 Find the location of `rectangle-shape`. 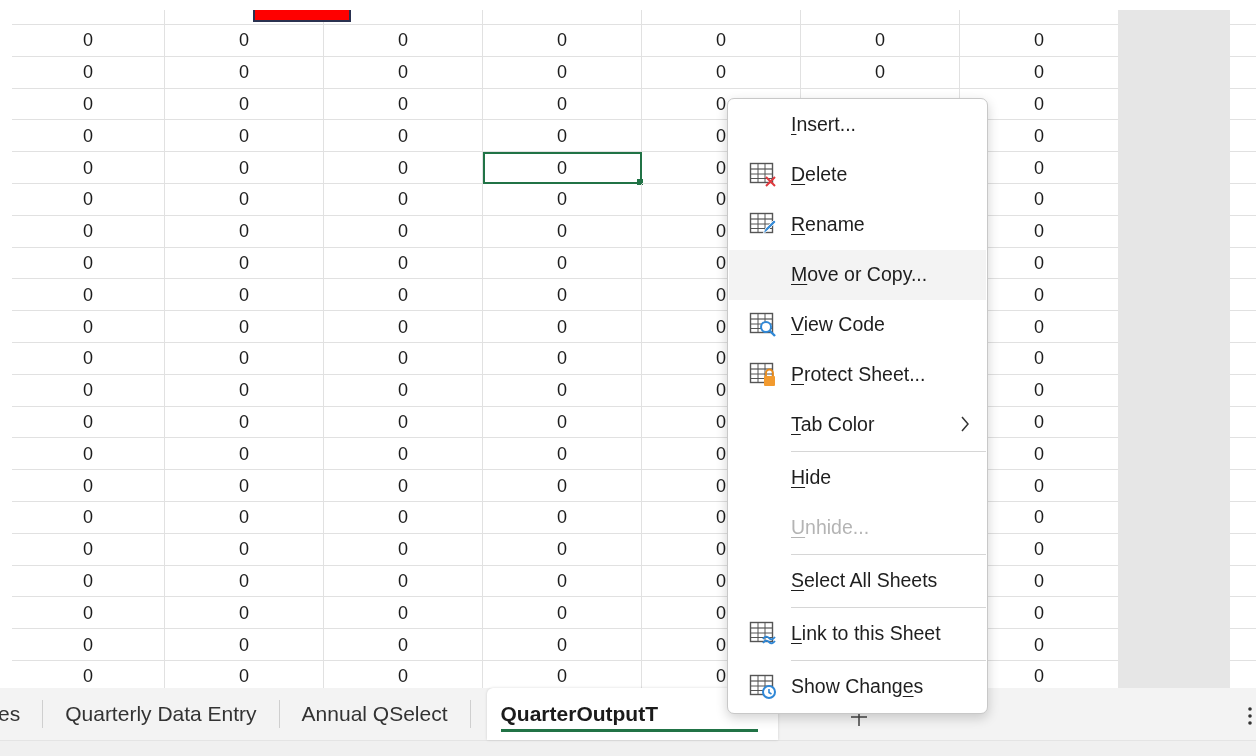

rectangle-shape is located at coordinates (302, 16).